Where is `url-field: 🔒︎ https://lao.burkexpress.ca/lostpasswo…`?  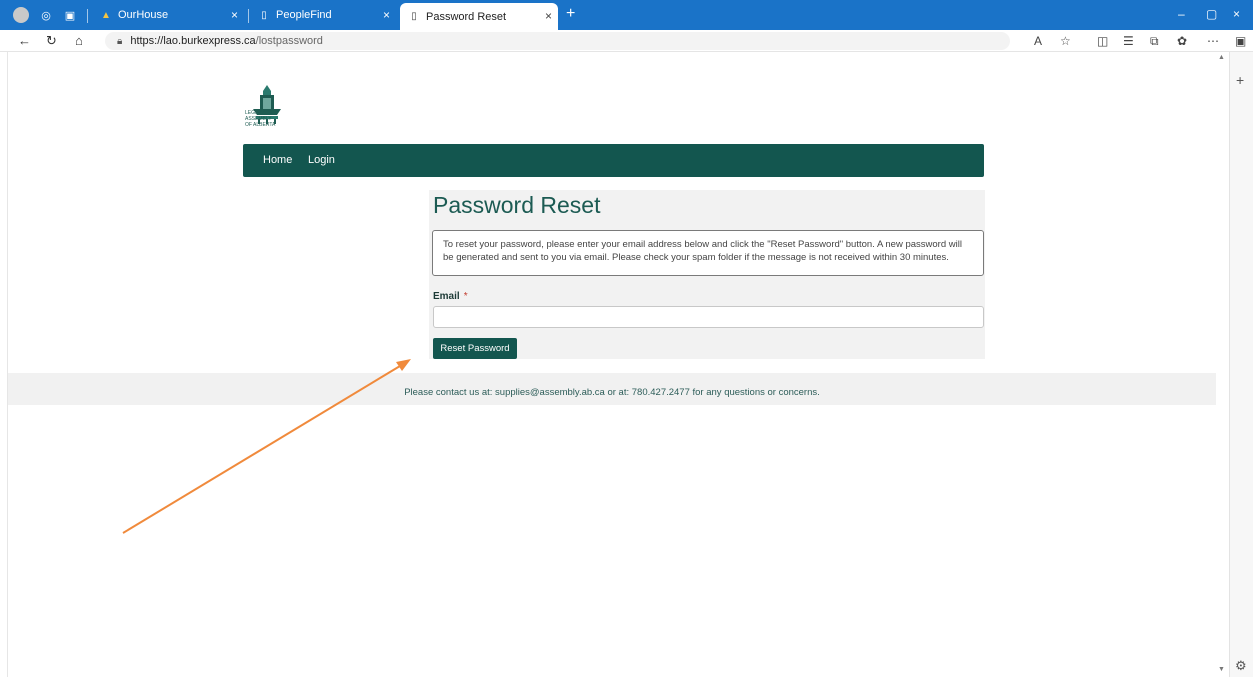 url-field: 🔒︎ https://lao.burkexpress.ca/lostpasswo… is located at coordinates (557, 41).